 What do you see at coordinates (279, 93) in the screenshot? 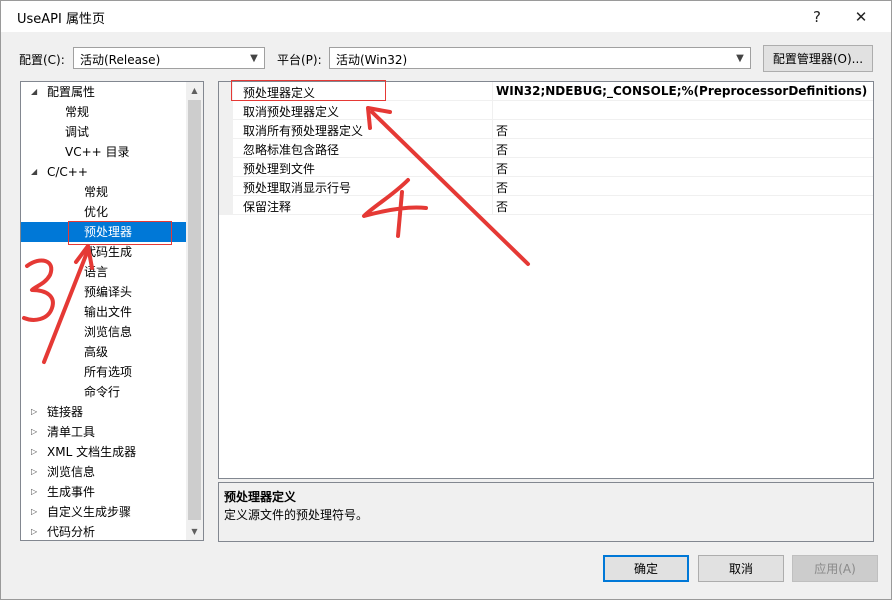
I see `property-name: 预处理器定义` at bounding box center [279, 93].